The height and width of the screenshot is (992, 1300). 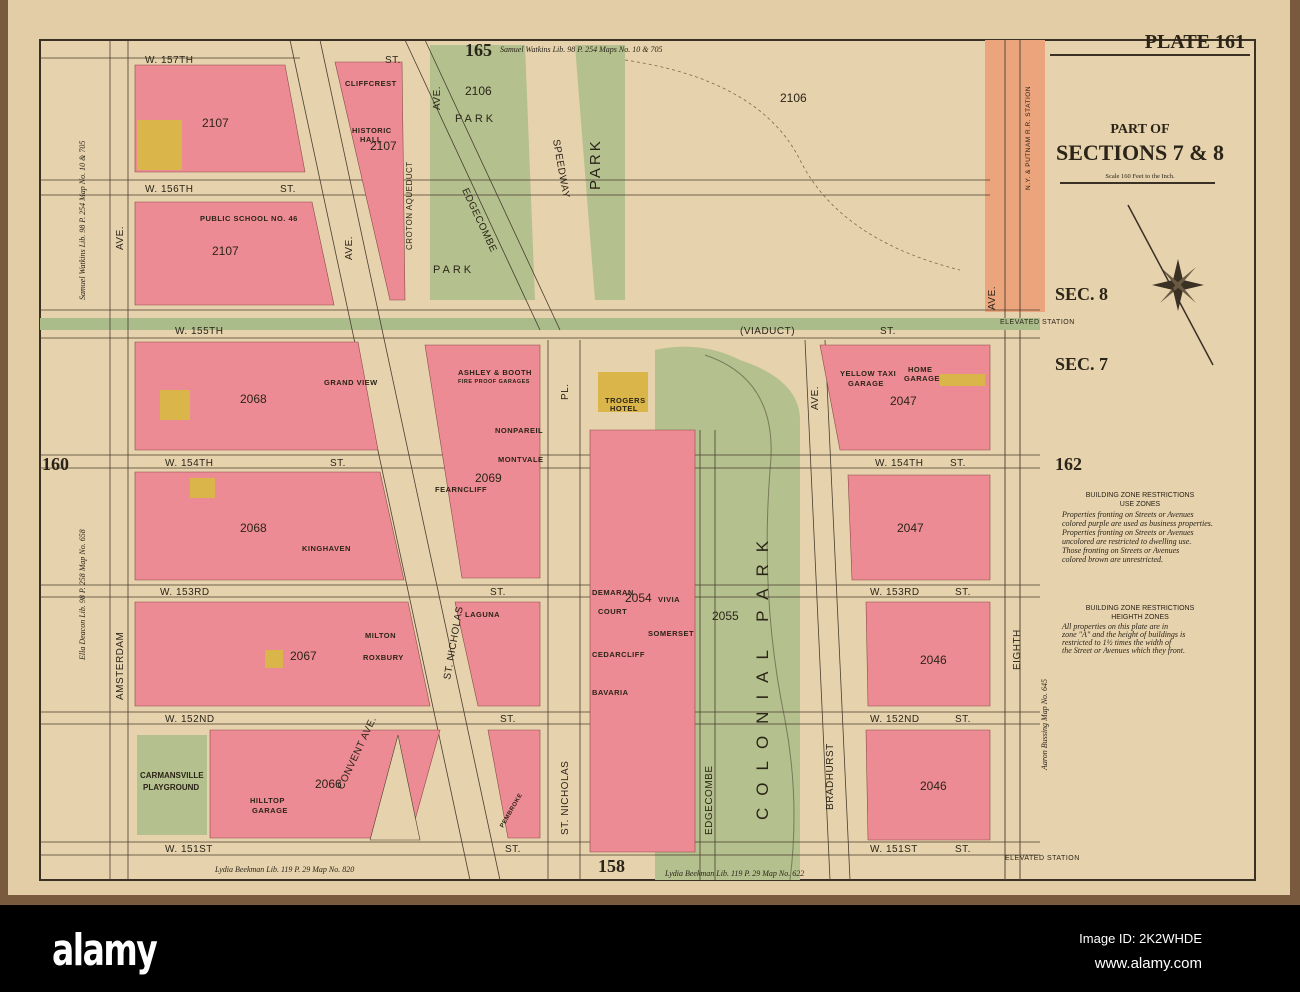 What do you see at coordinates (351, 382) in the screenshot?
I see `building-grand-view: GRAND VIEW` at bounding box center [351, 382].